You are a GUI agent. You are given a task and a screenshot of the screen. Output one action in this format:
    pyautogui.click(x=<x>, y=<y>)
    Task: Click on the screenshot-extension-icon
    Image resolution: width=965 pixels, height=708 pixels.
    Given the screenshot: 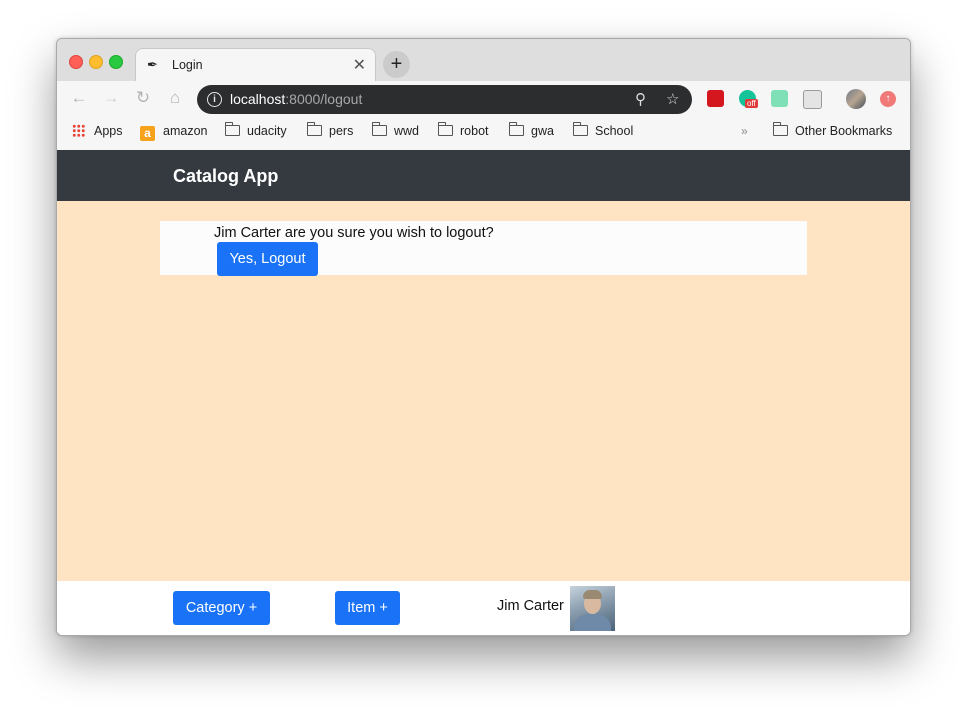 What is the action you would take?
    pyautogui.click(x=812, y=99)
    